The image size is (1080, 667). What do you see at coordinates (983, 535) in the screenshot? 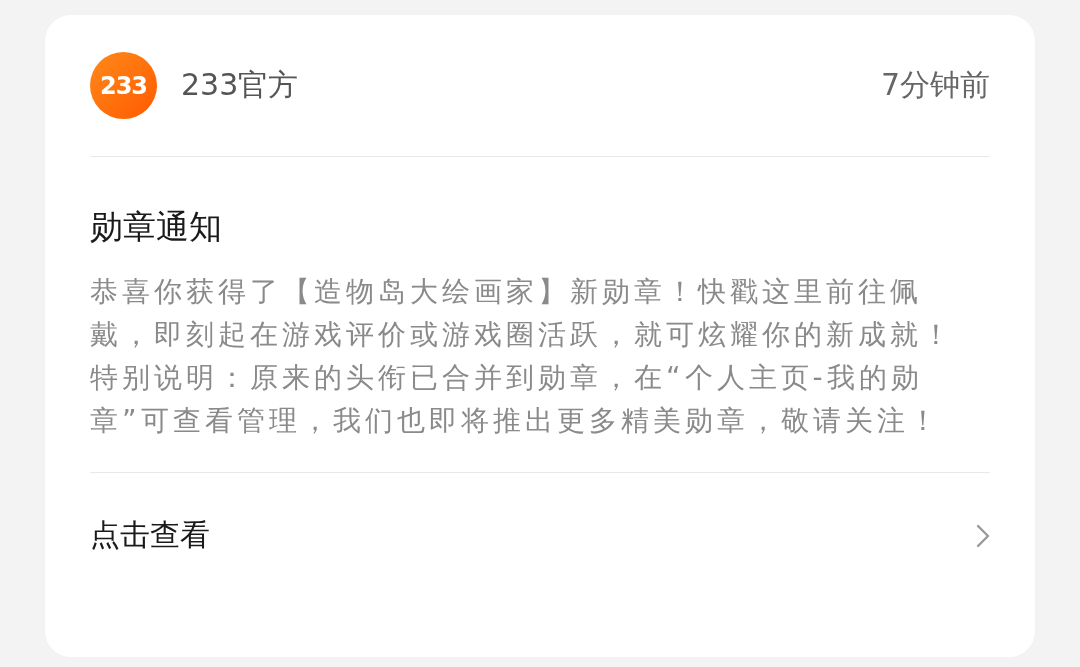
I see `chevron-right-icon` at bounding box center [983, 535].